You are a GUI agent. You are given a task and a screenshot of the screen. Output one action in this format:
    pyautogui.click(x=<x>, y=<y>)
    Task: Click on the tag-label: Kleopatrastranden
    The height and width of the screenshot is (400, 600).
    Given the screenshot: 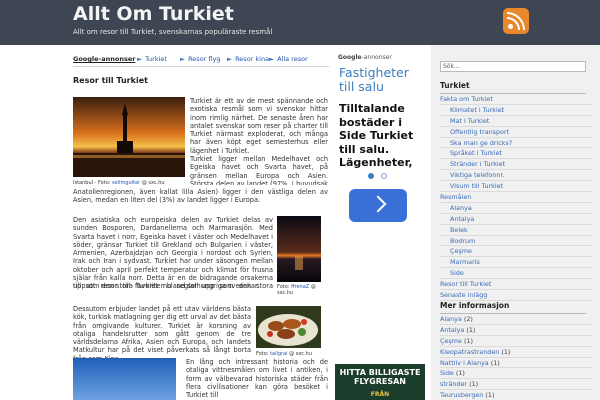 What is the action you would take?
    pyautogui.click(x=469, y=352)
    